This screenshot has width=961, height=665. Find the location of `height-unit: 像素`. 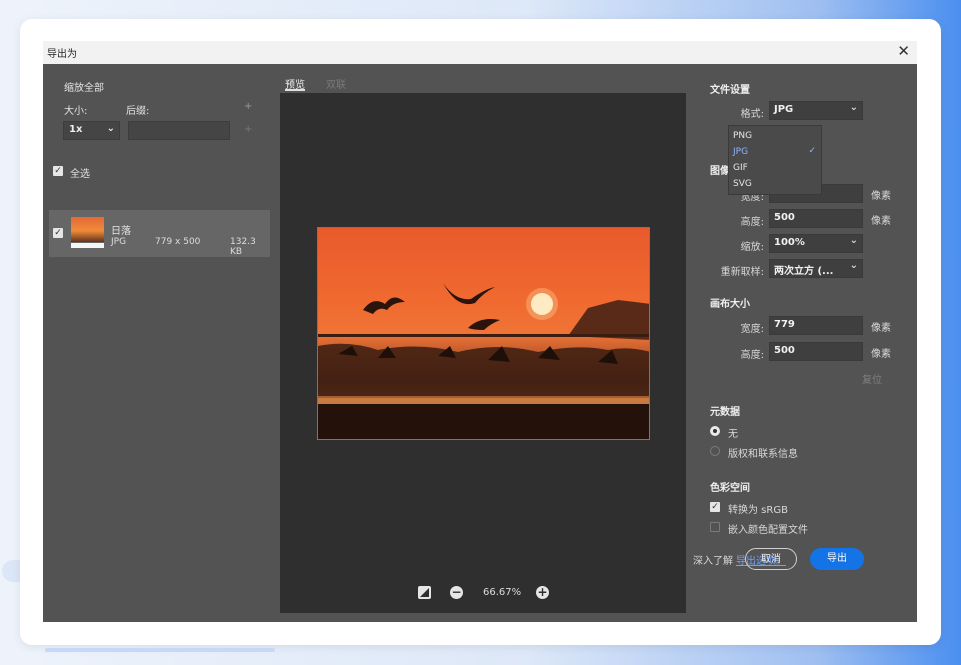

height-unit: 像素 is located at coordinates (881, 221).